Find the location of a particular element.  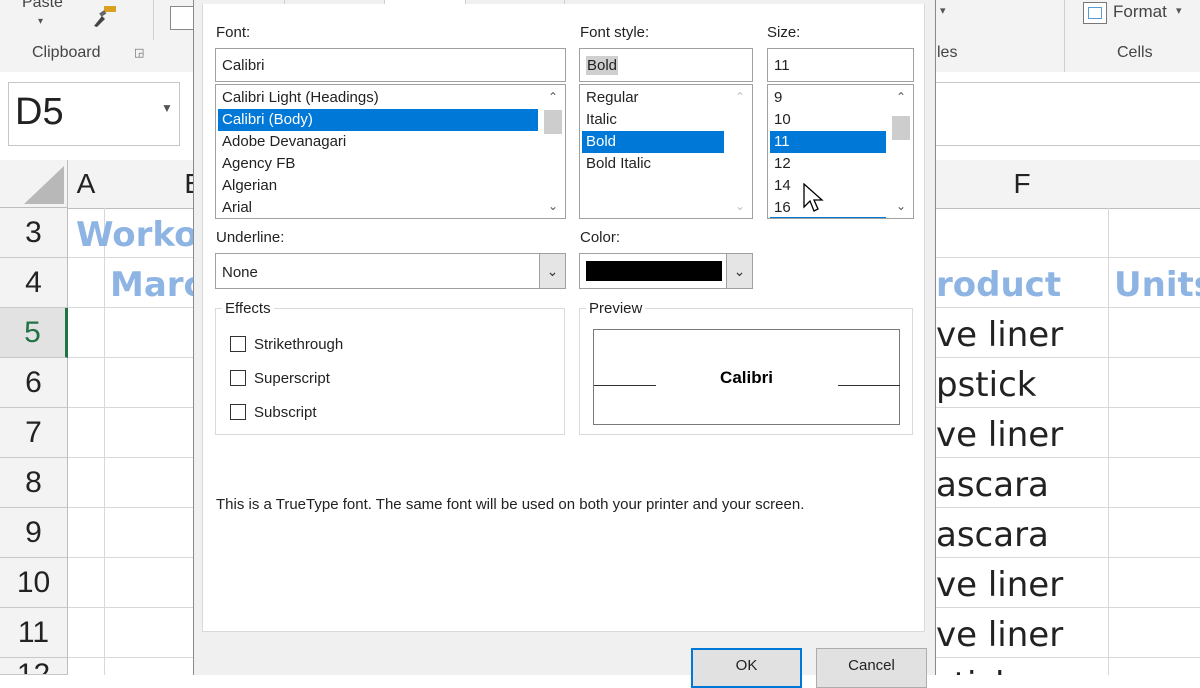

row-header-12: 12 is located at coordinates (34, 666).